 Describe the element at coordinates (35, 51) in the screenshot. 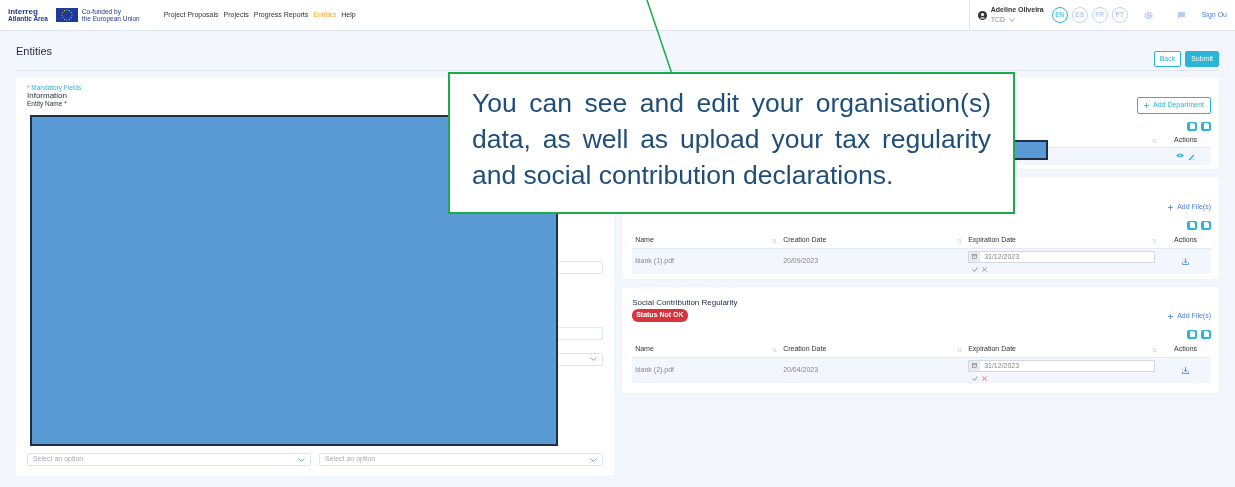

I see `page-title: Entities` at that location.